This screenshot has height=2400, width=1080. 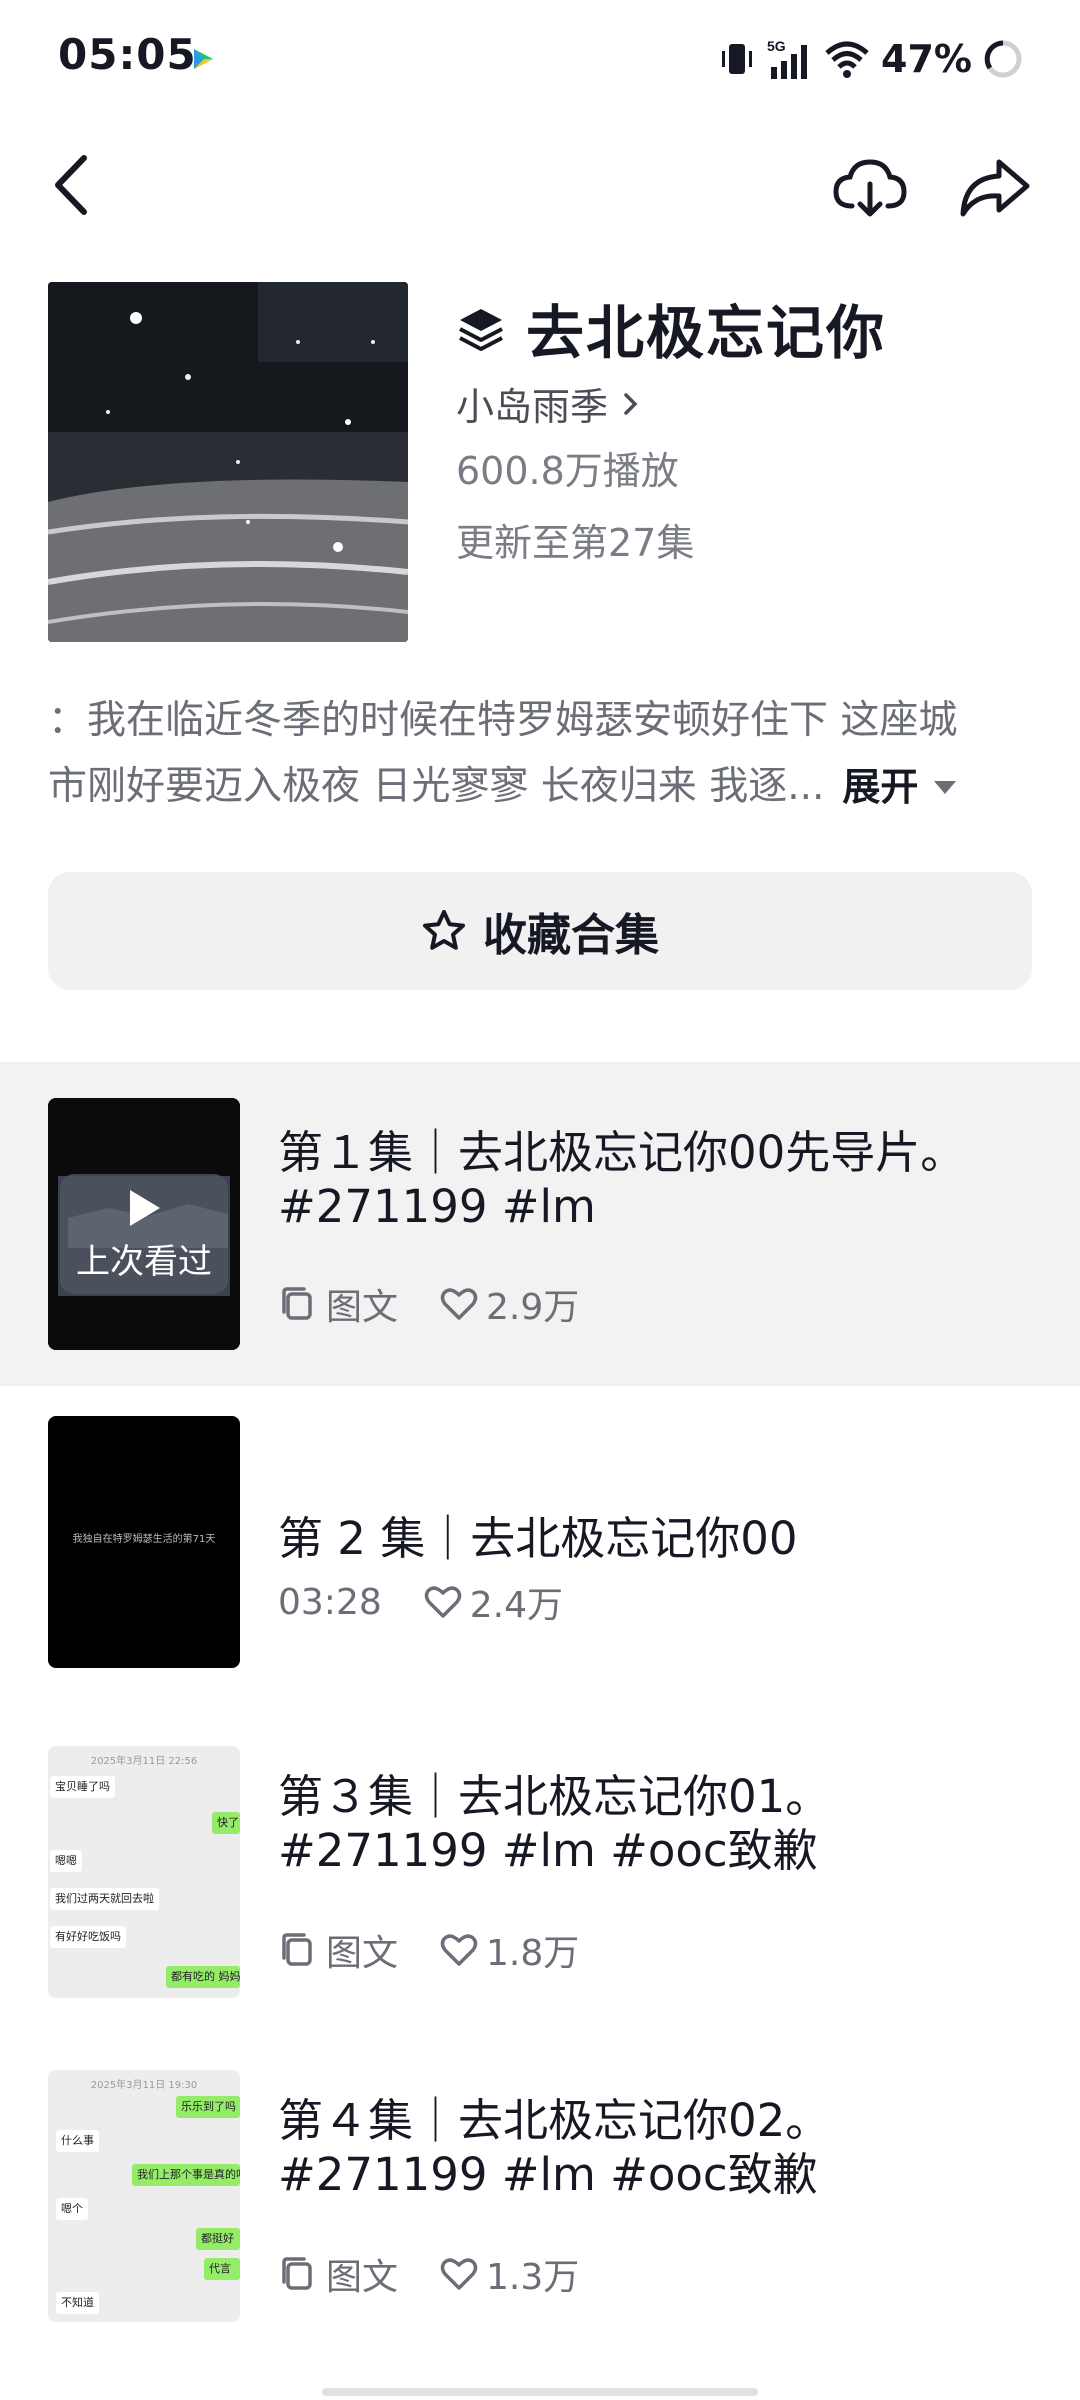 I want to click on status-time: 05:05, so click(x=127, y=54).